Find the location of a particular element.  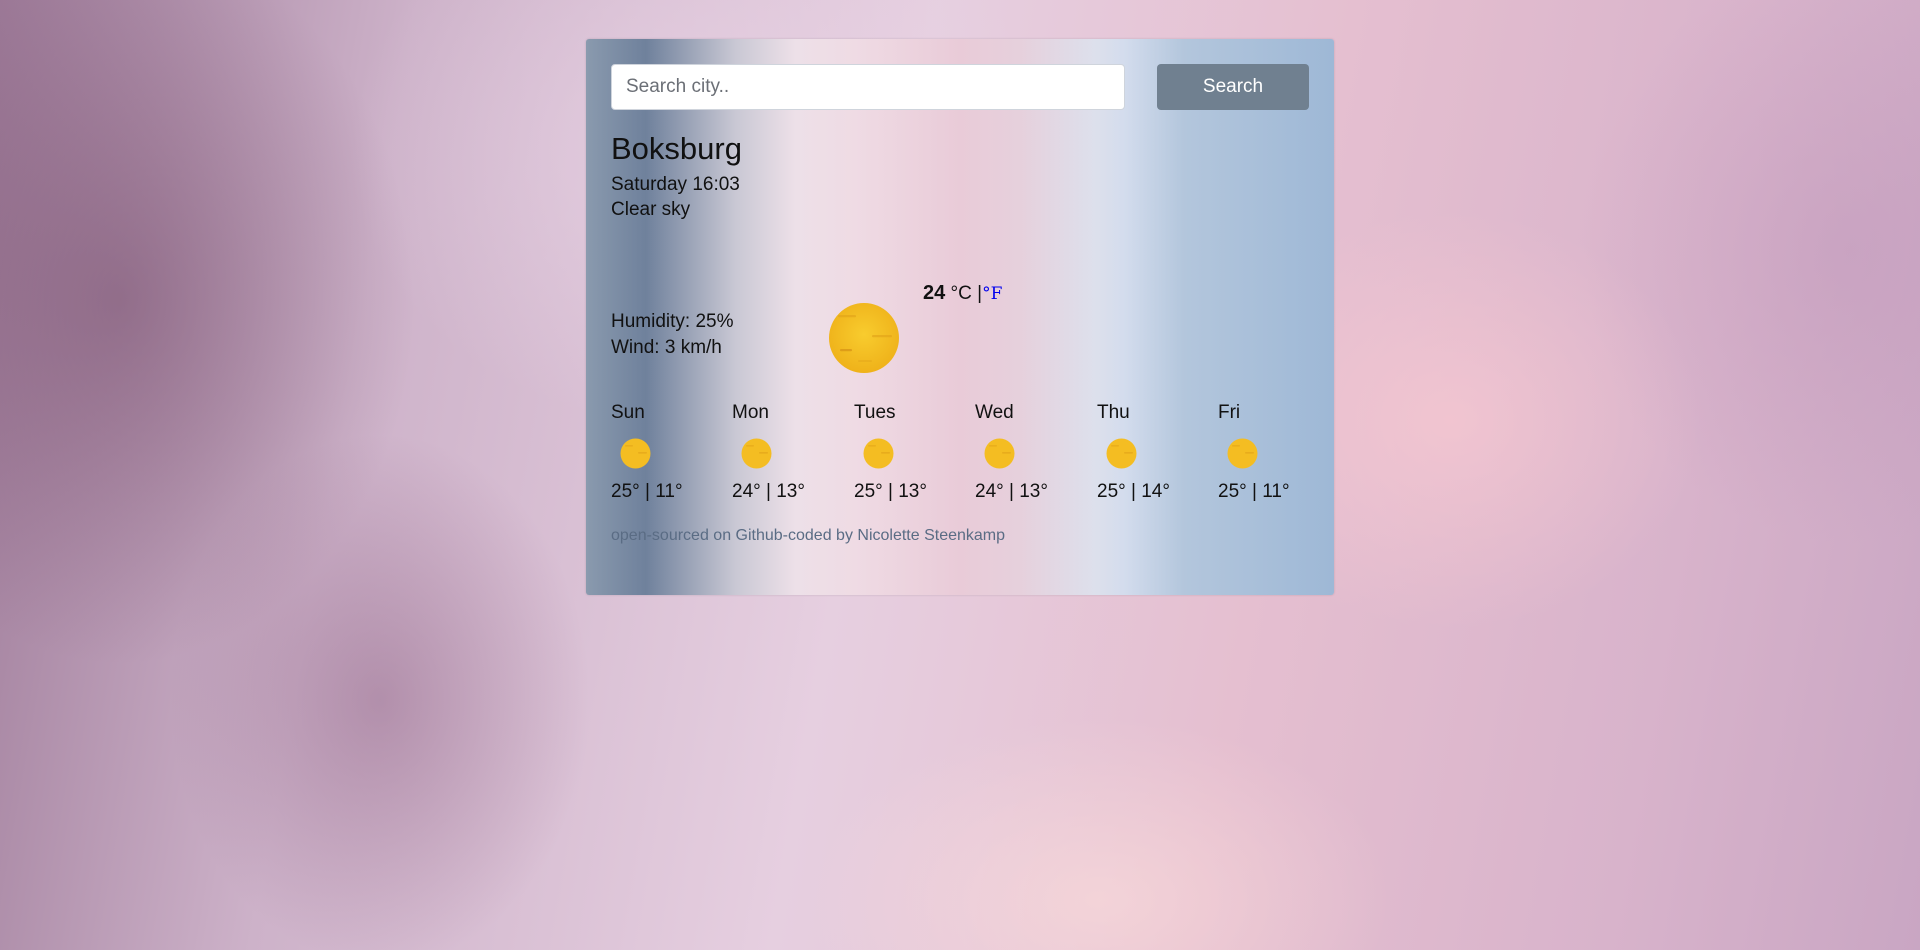

forecast-day: Wed 24° | 13° is located at coordinates (1030, 462).